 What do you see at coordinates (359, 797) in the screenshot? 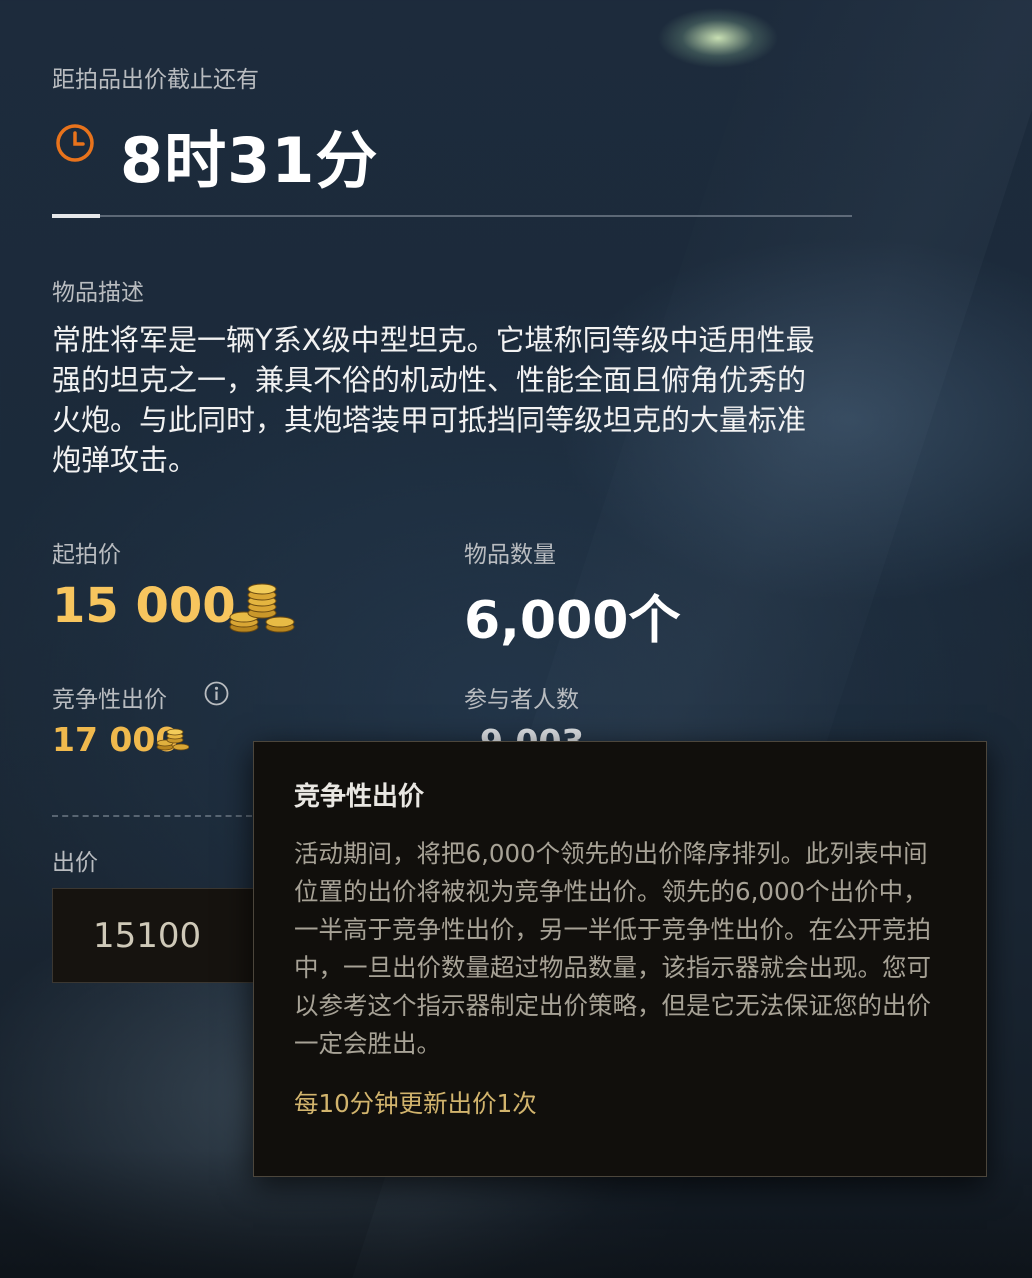
I see `tooltip-title: 竞争性出价` at bounding box center [359, 797].